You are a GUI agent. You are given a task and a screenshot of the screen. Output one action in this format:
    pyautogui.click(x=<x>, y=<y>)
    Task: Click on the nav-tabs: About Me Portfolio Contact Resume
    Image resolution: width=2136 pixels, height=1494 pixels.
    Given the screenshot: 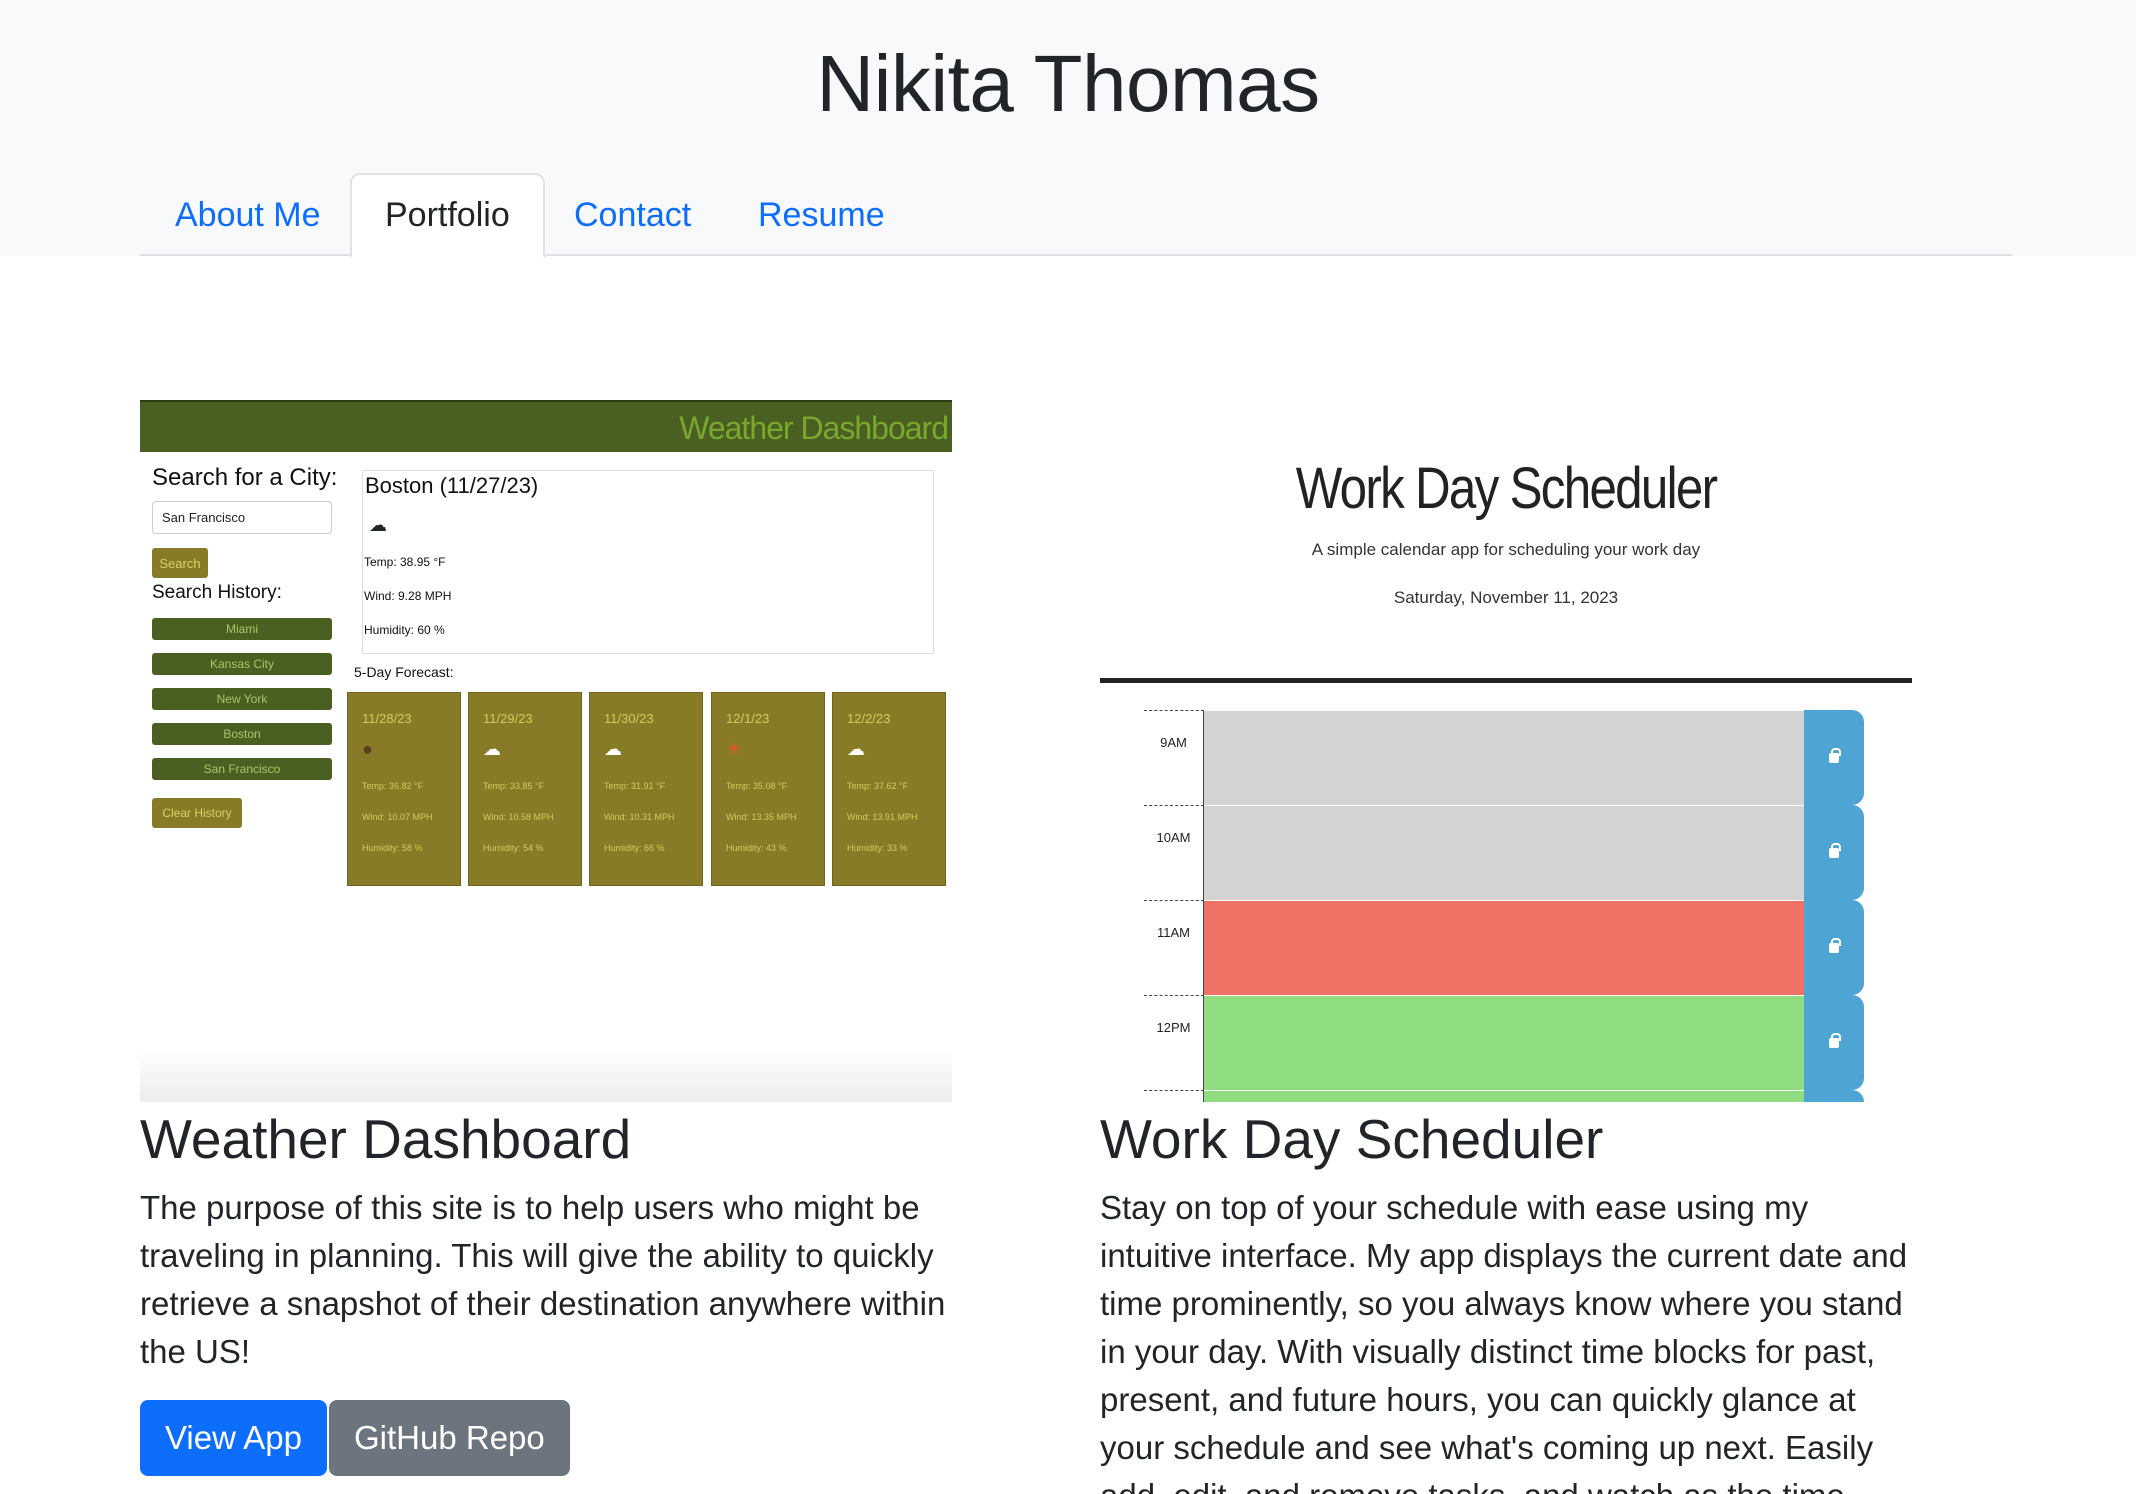 What is the action you would take?
    pyautogui.click(x=1076, y=215)
    